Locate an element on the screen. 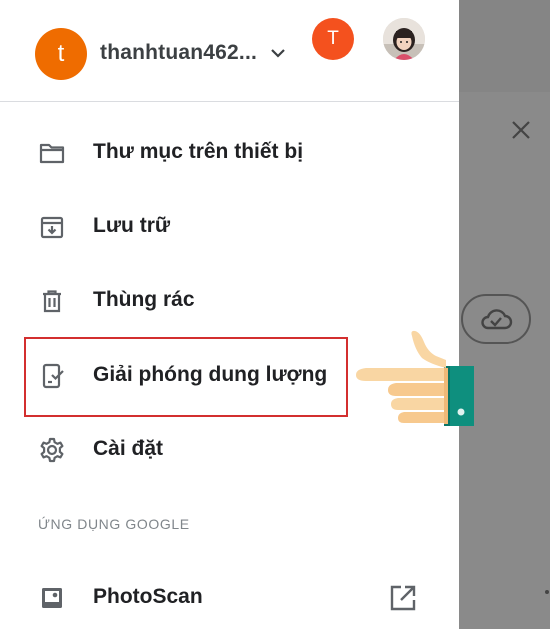 Image resolution: width=550 pixels, height=629 pixels. other-account-initial: T is located at coordinates (333, 38).